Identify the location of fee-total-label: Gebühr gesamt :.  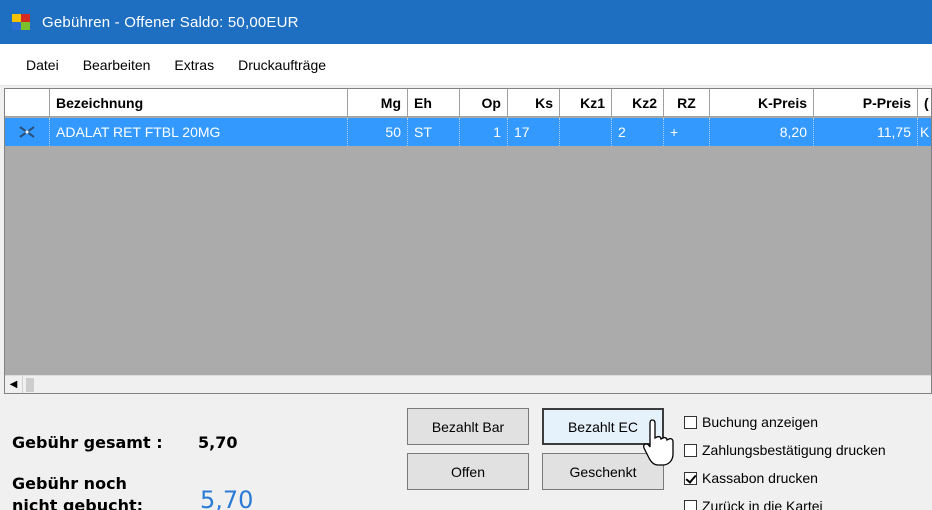
(87, 442).